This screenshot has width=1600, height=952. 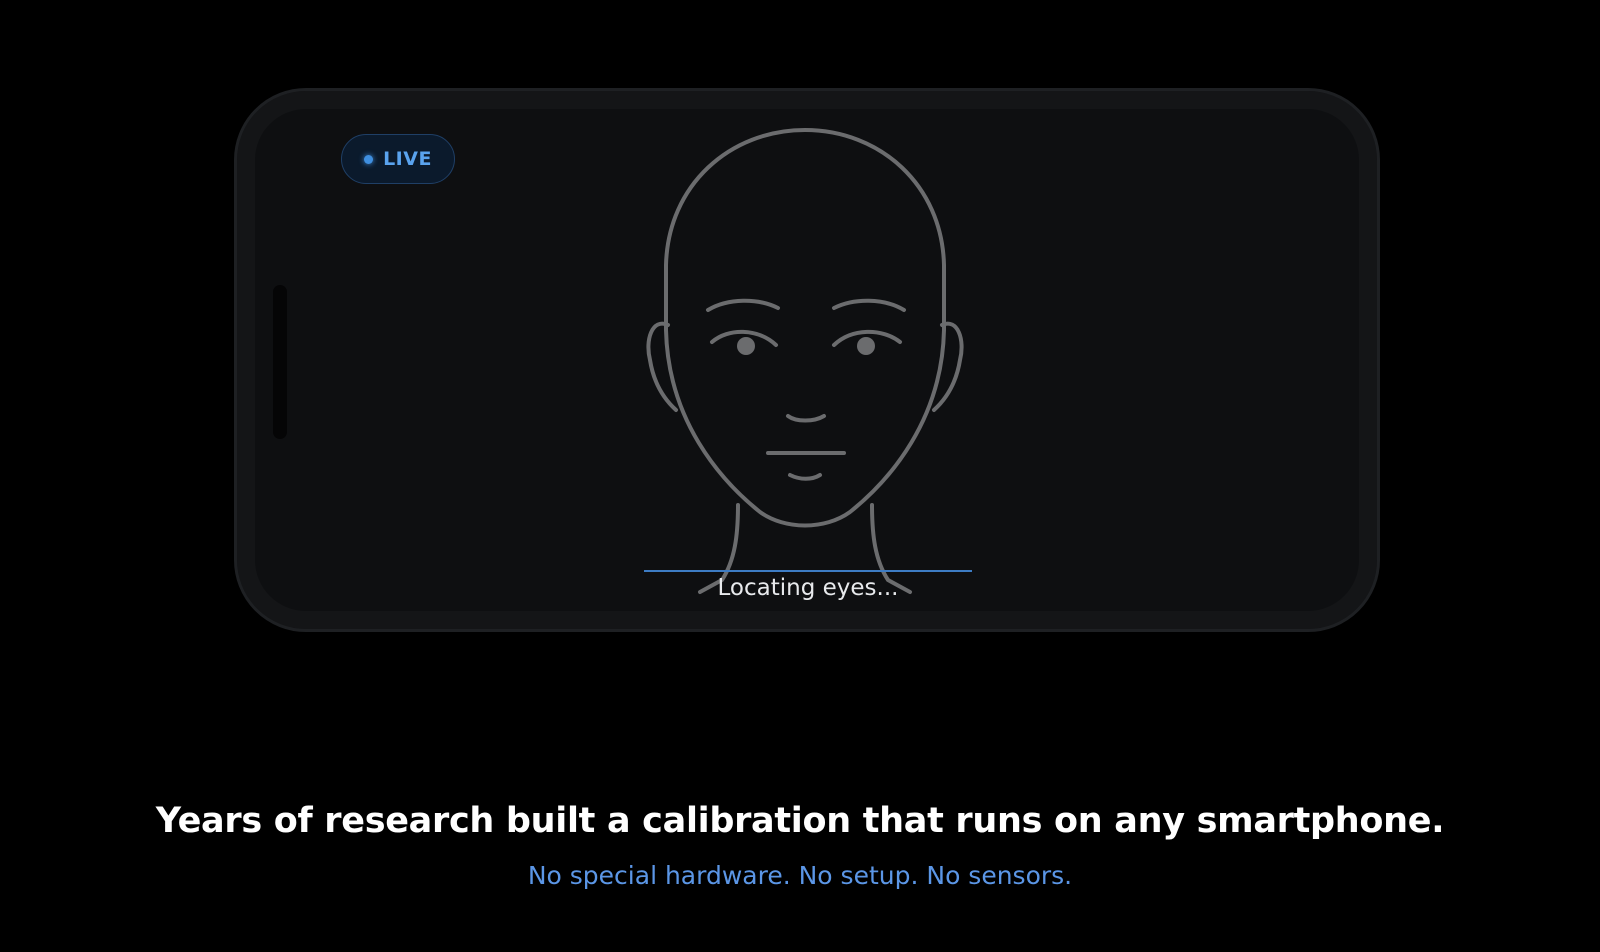 I want to click on live-badge-label: LIVE, so click(x=407, y=159).